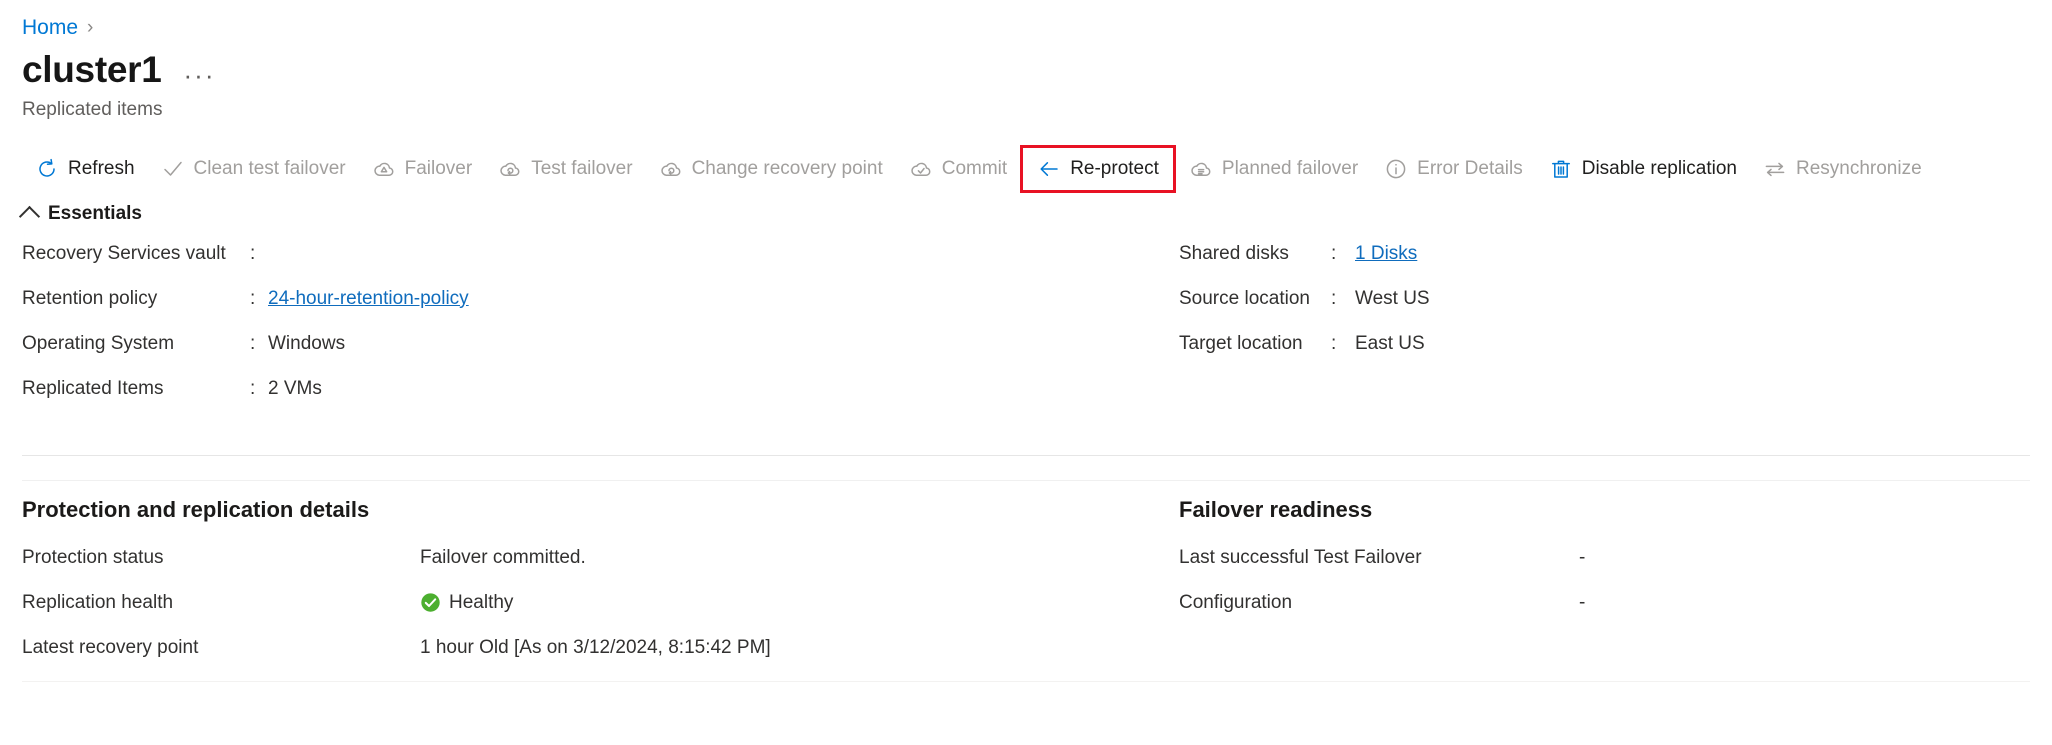  What do you see at coordinates (245, 400) in the screenshot?
I see `essentials-row: Replicated Items:2 VMs` at bounding box center [245, 400].